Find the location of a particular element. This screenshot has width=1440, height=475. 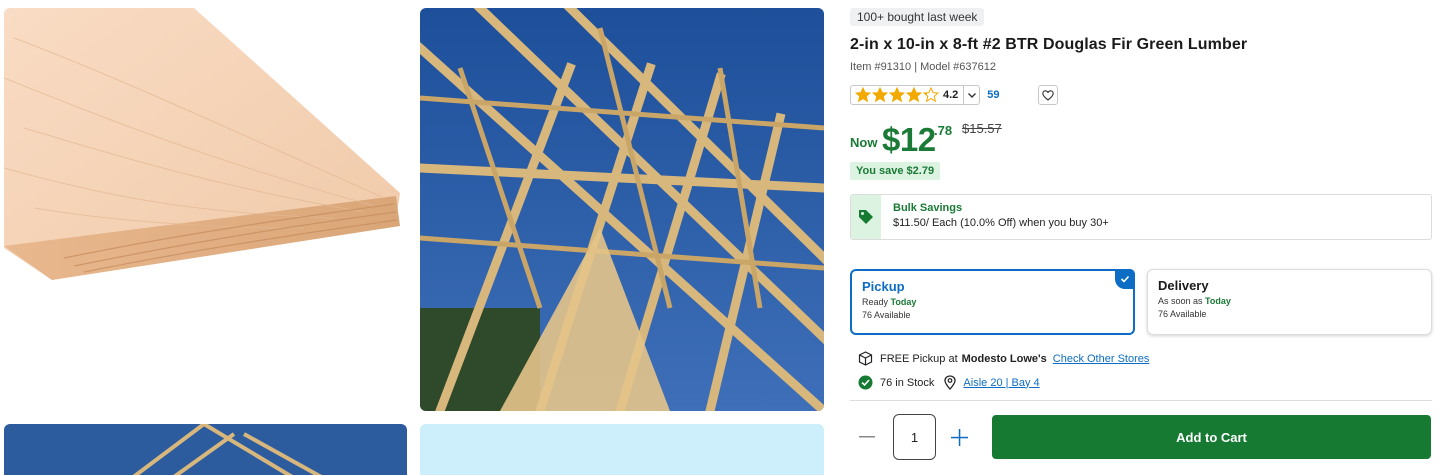

pickup-ready: Ready Today is located at coordinates (889, 302).